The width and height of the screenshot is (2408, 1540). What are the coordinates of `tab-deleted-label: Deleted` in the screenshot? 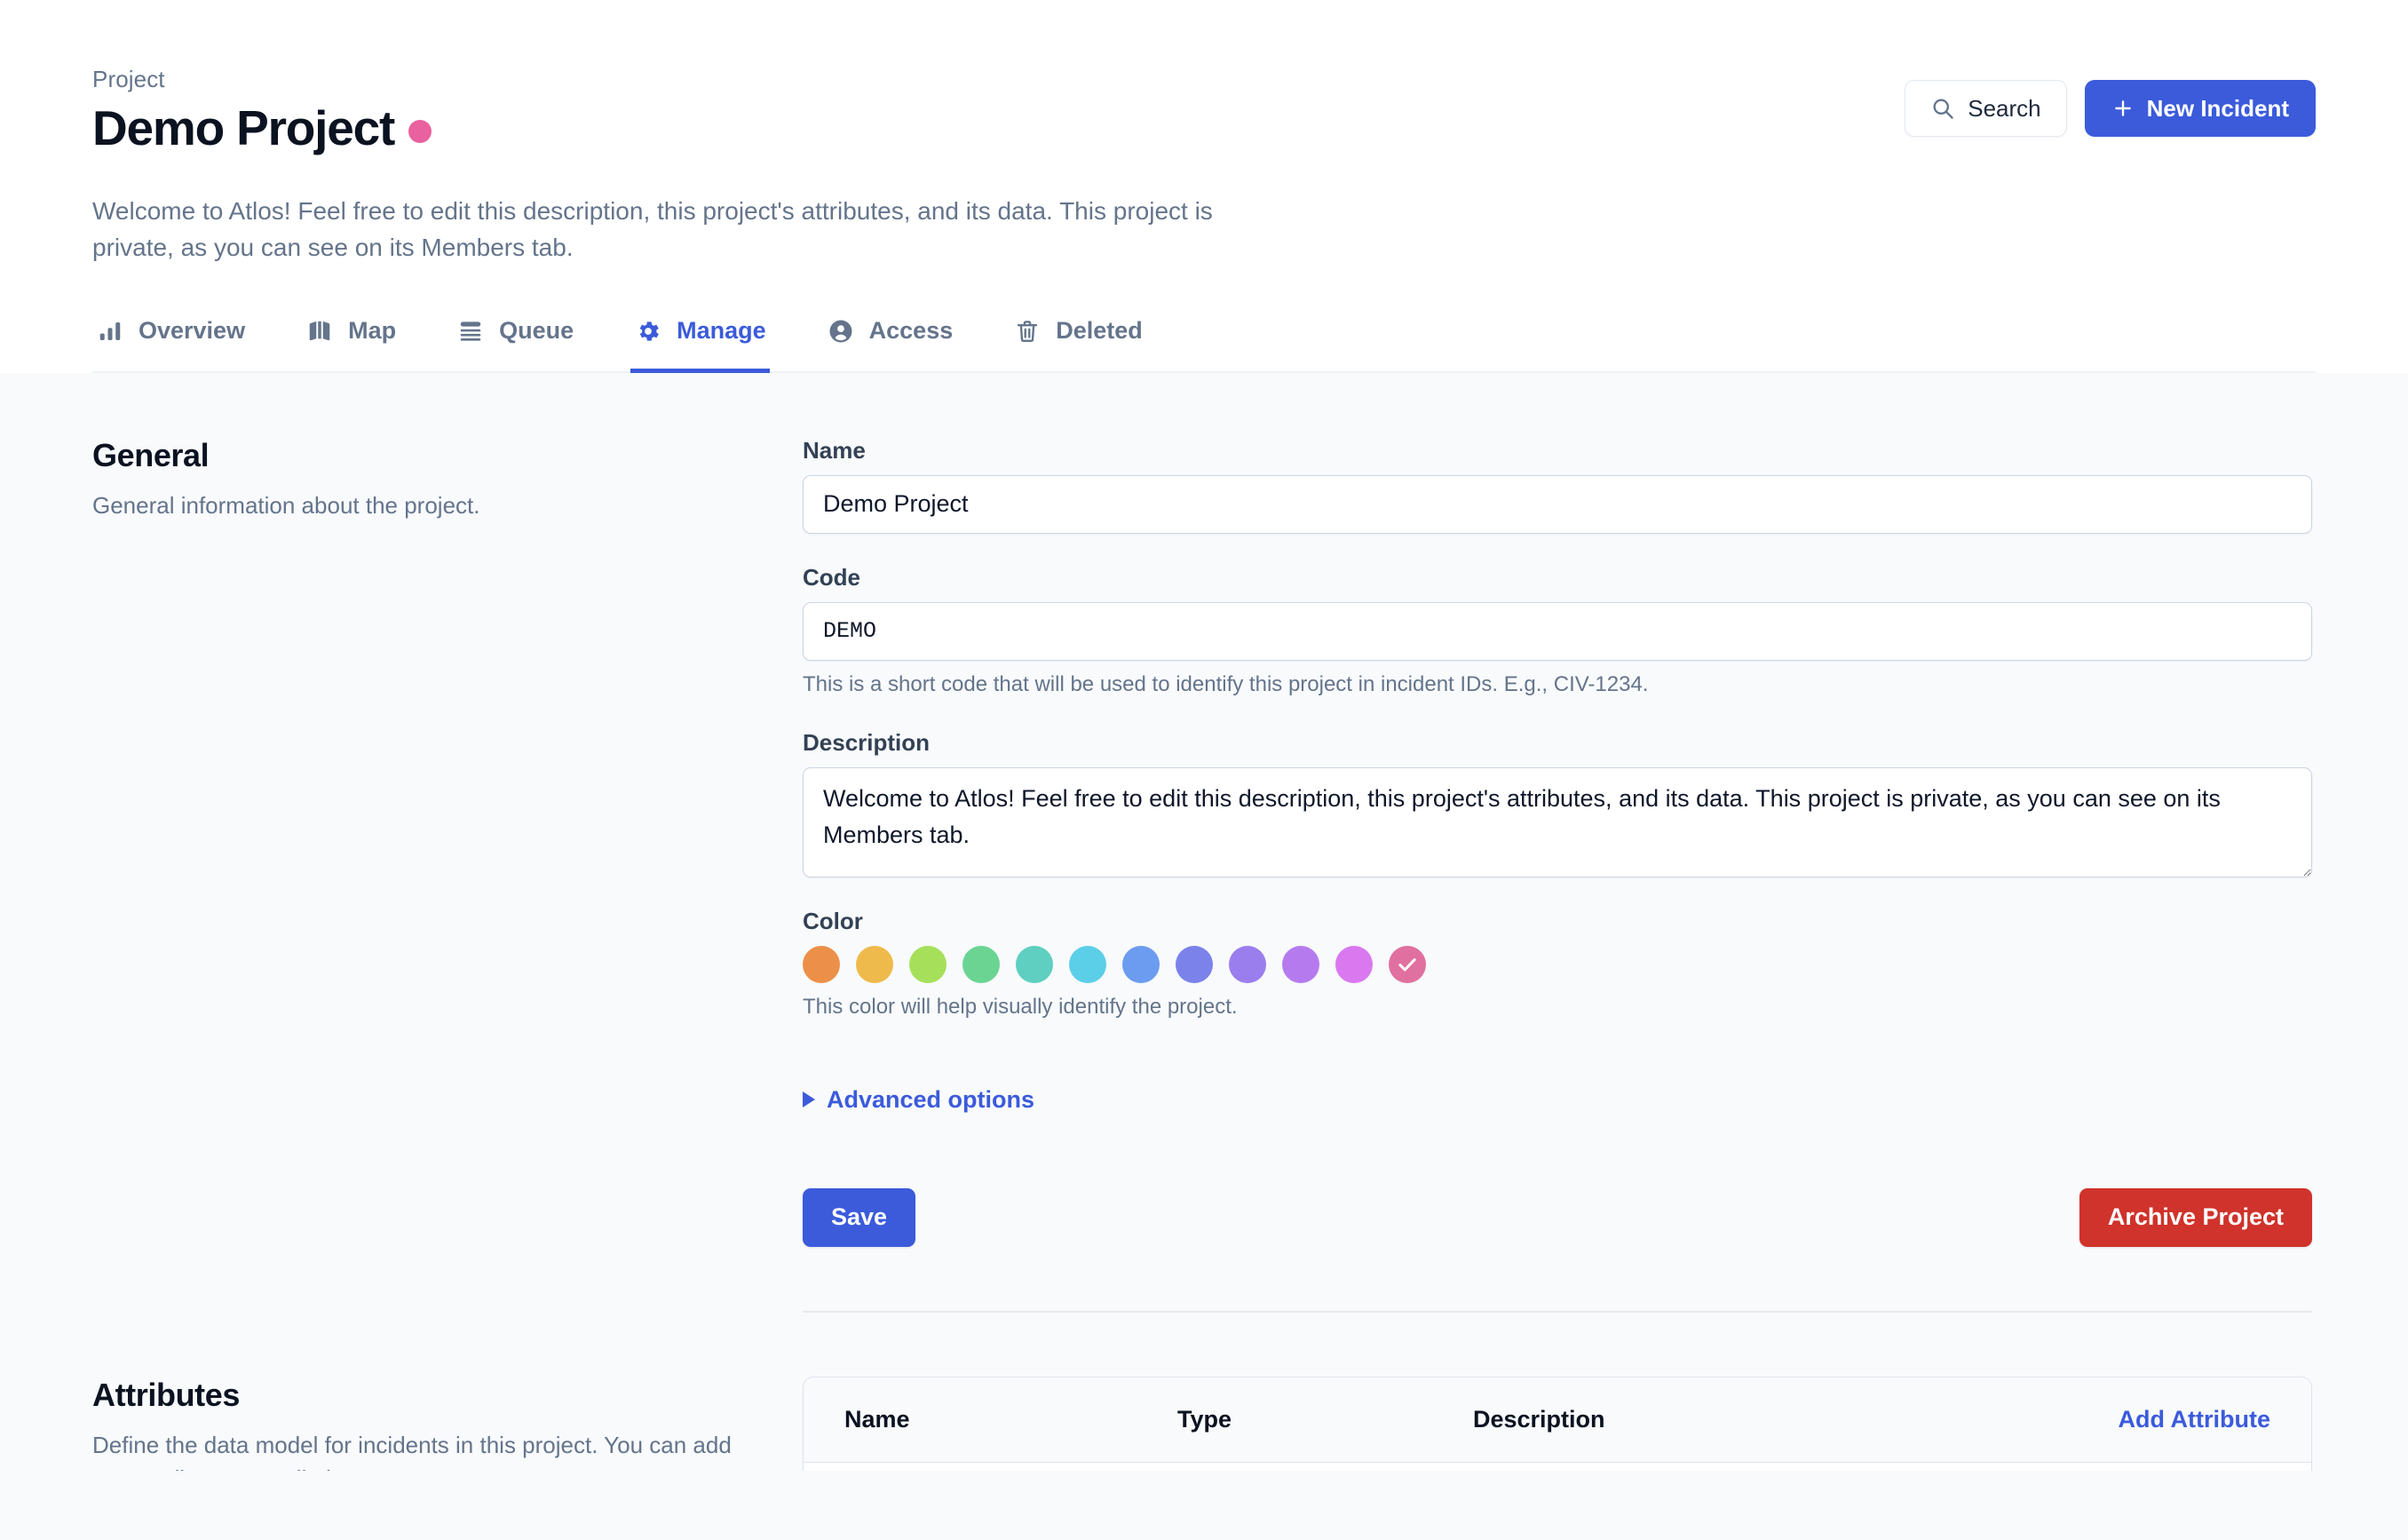 It's located at (1099, 331).